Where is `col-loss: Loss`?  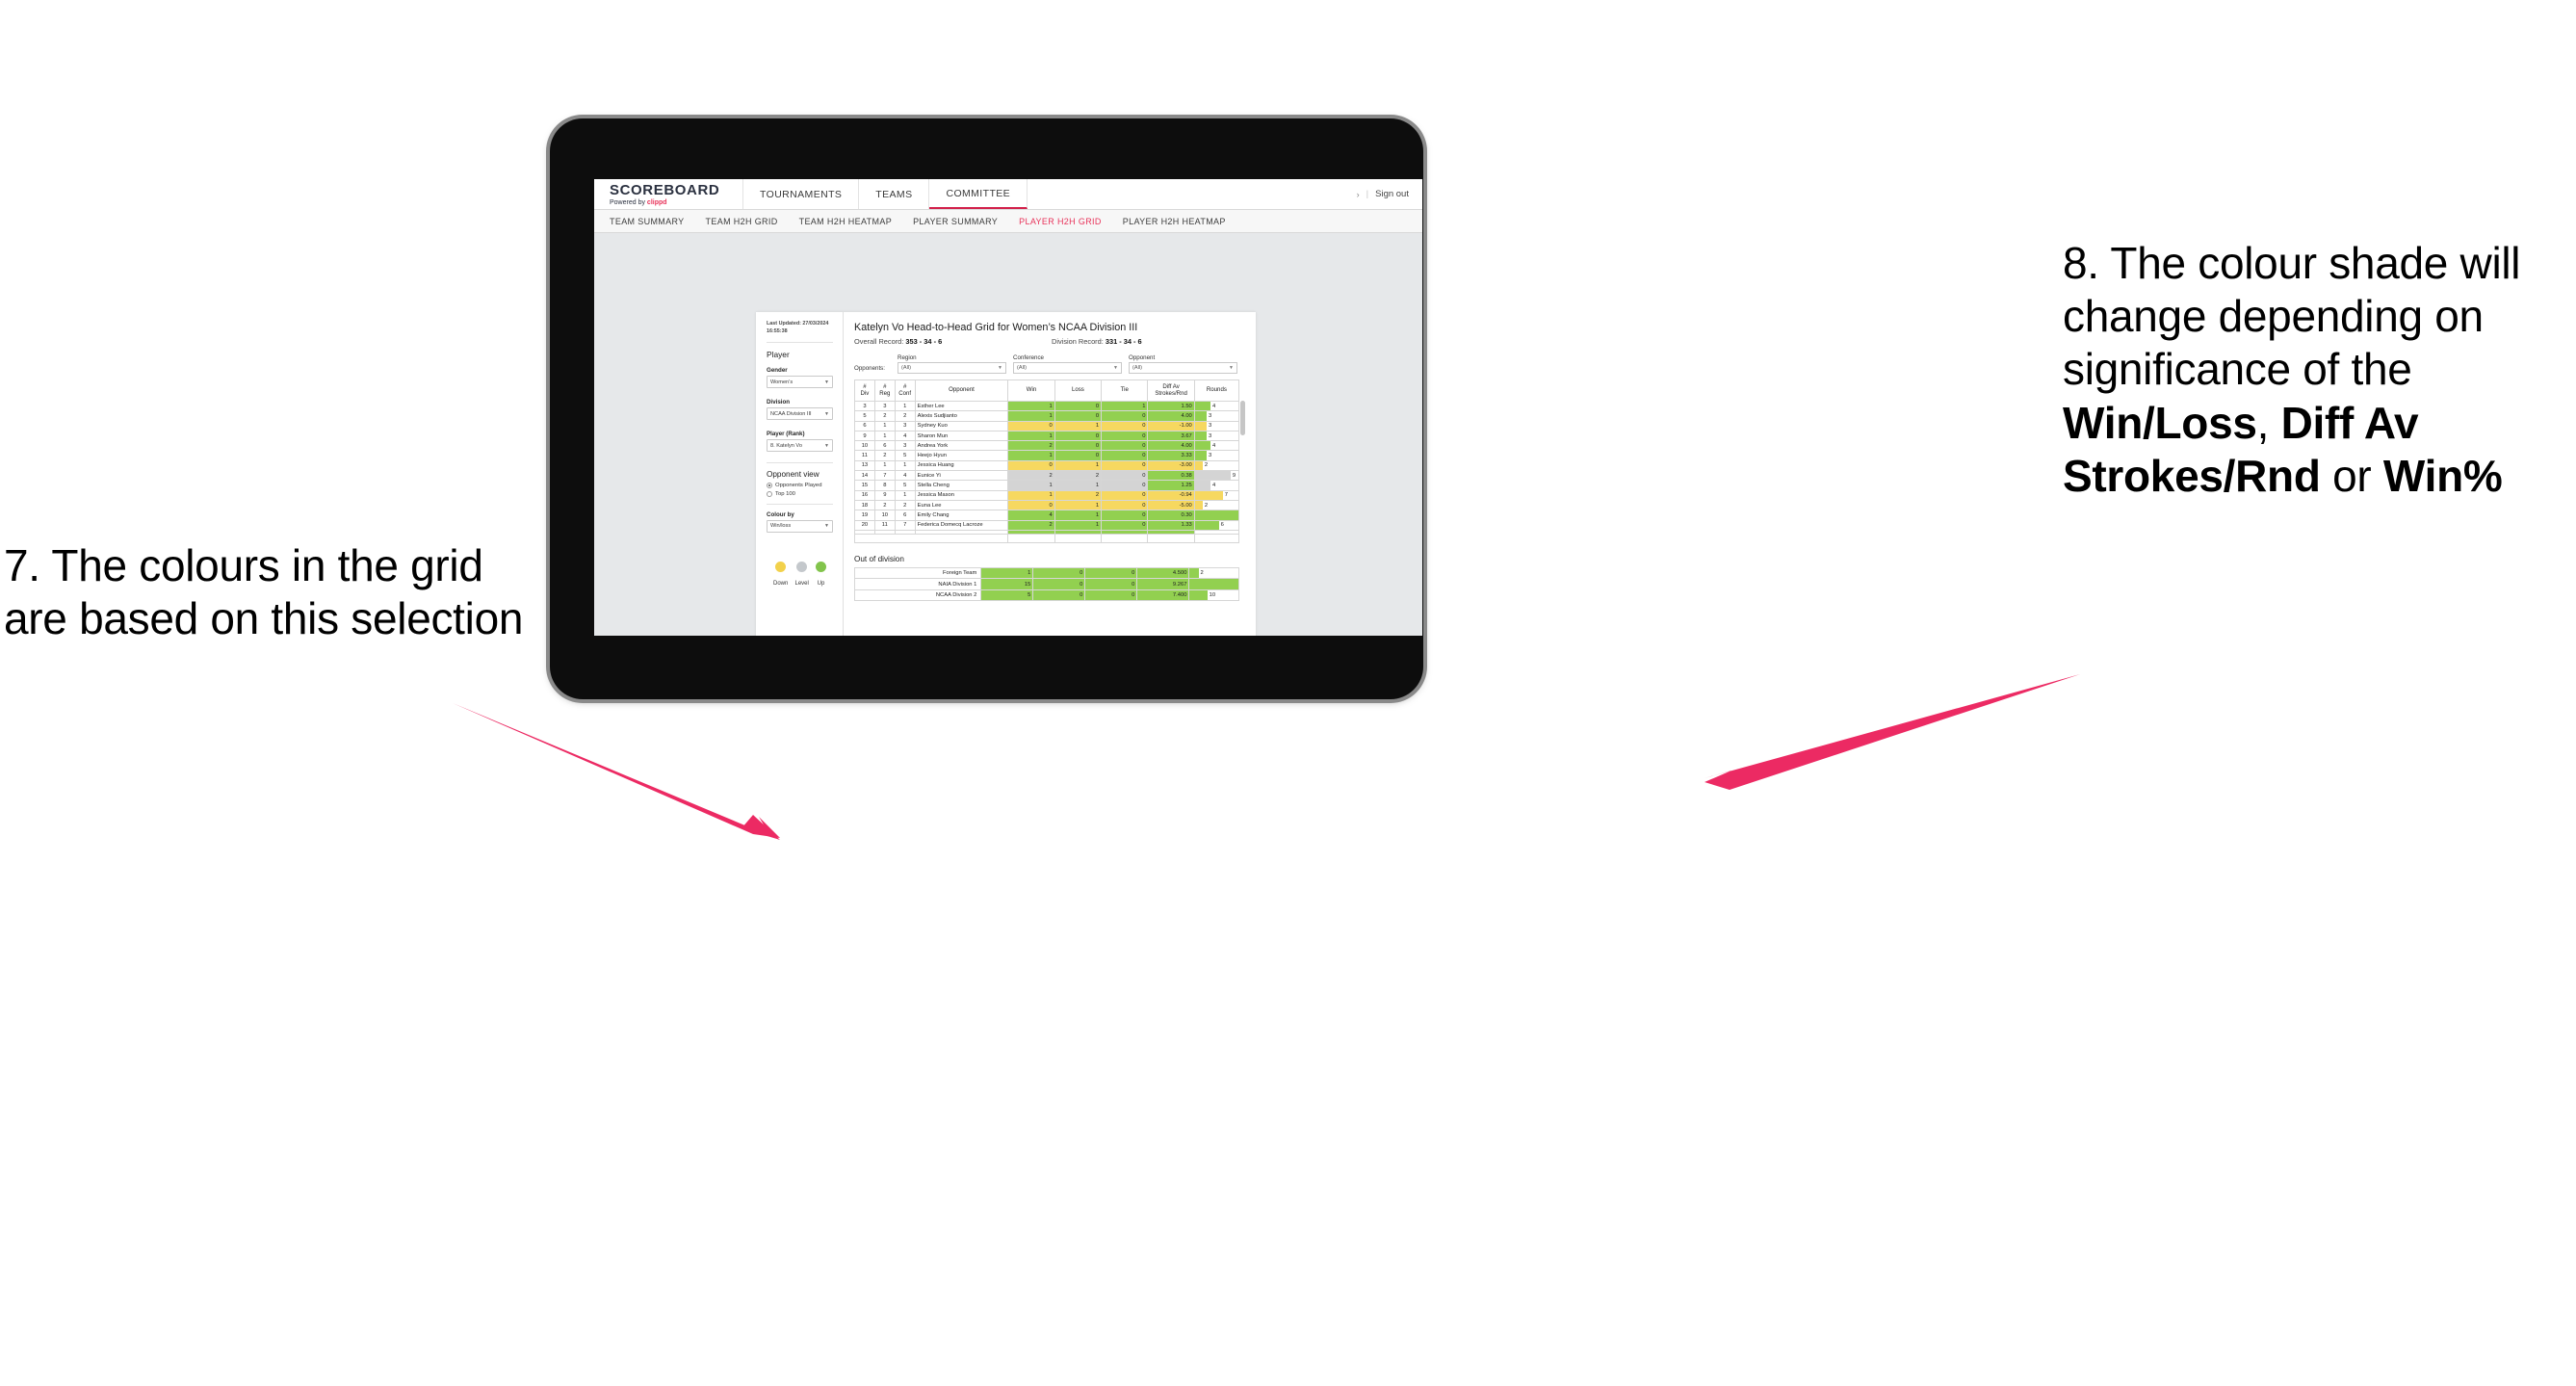
col-loss: Loss is located at coordinates (1078, 390).